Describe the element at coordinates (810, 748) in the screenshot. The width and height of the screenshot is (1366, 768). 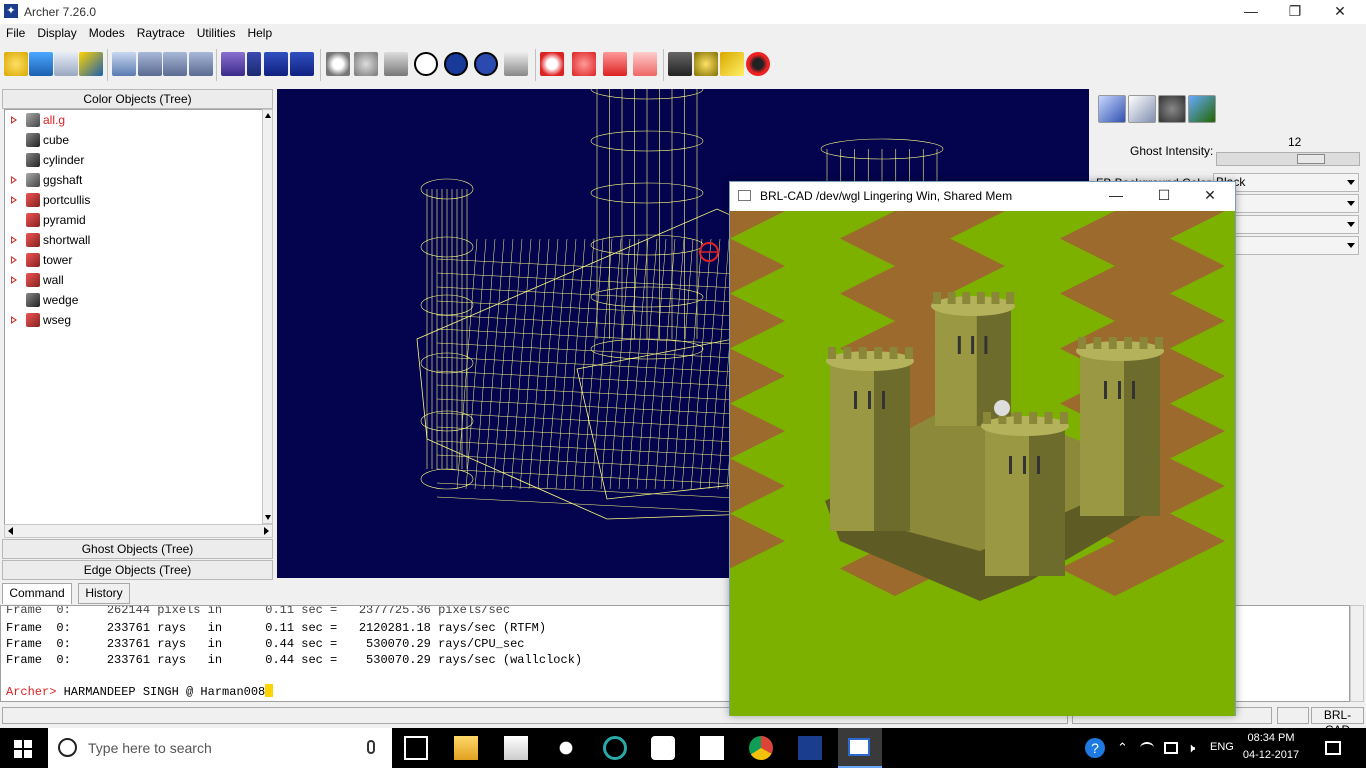
I see `archer-icon` at that location.